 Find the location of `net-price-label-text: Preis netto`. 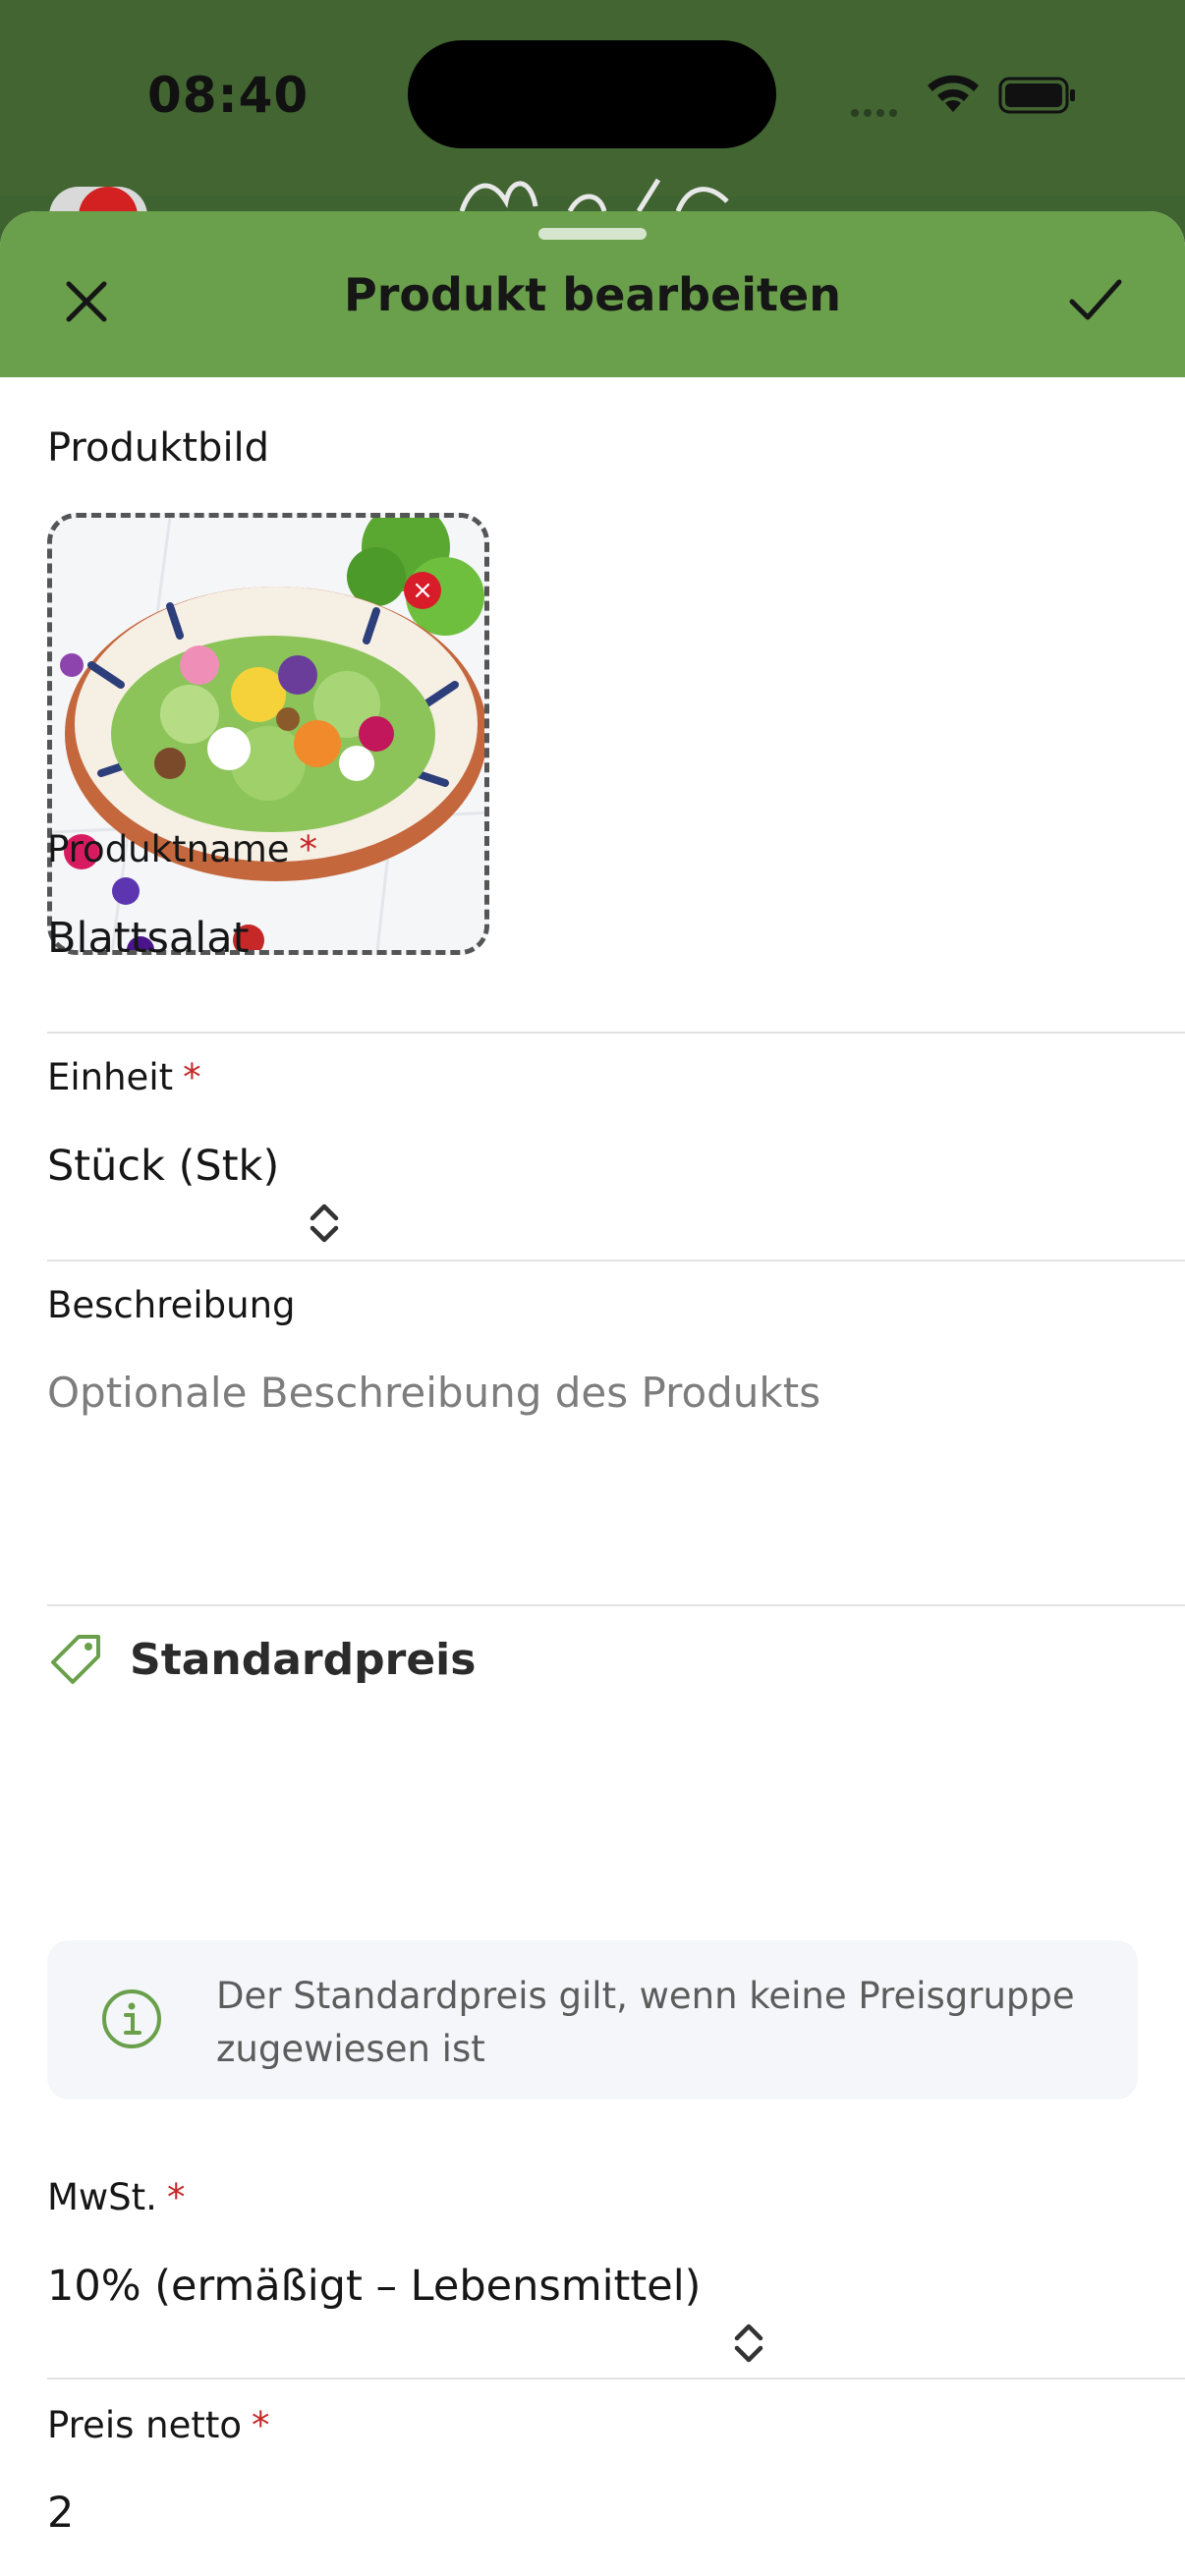

net-price-label-text: Preis netto is located at coordinates (145, 2425).